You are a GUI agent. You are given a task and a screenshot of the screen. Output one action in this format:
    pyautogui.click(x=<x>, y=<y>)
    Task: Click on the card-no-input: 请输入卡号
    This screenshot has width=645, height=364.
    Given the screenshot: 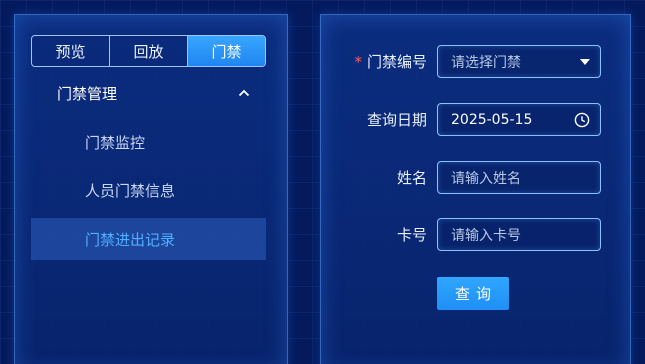 What is the action you would take?
    pyautogui.click(x=519, y=234)
    